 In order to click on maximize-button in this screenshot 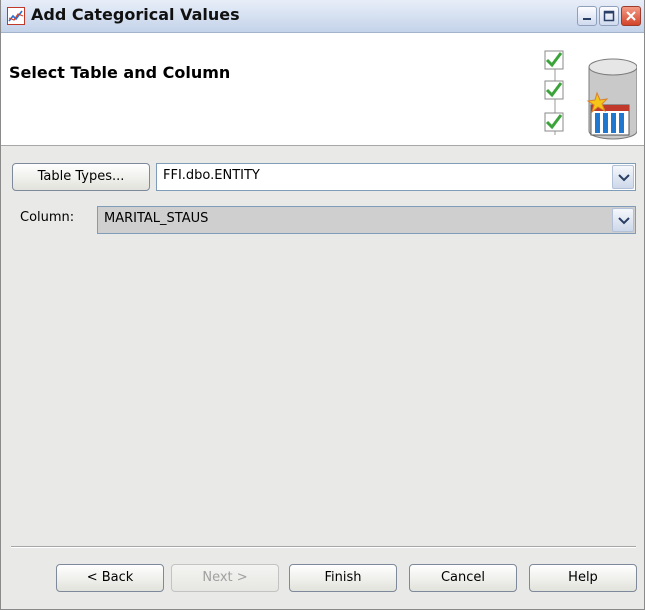, I will do `click(609, 16)`.